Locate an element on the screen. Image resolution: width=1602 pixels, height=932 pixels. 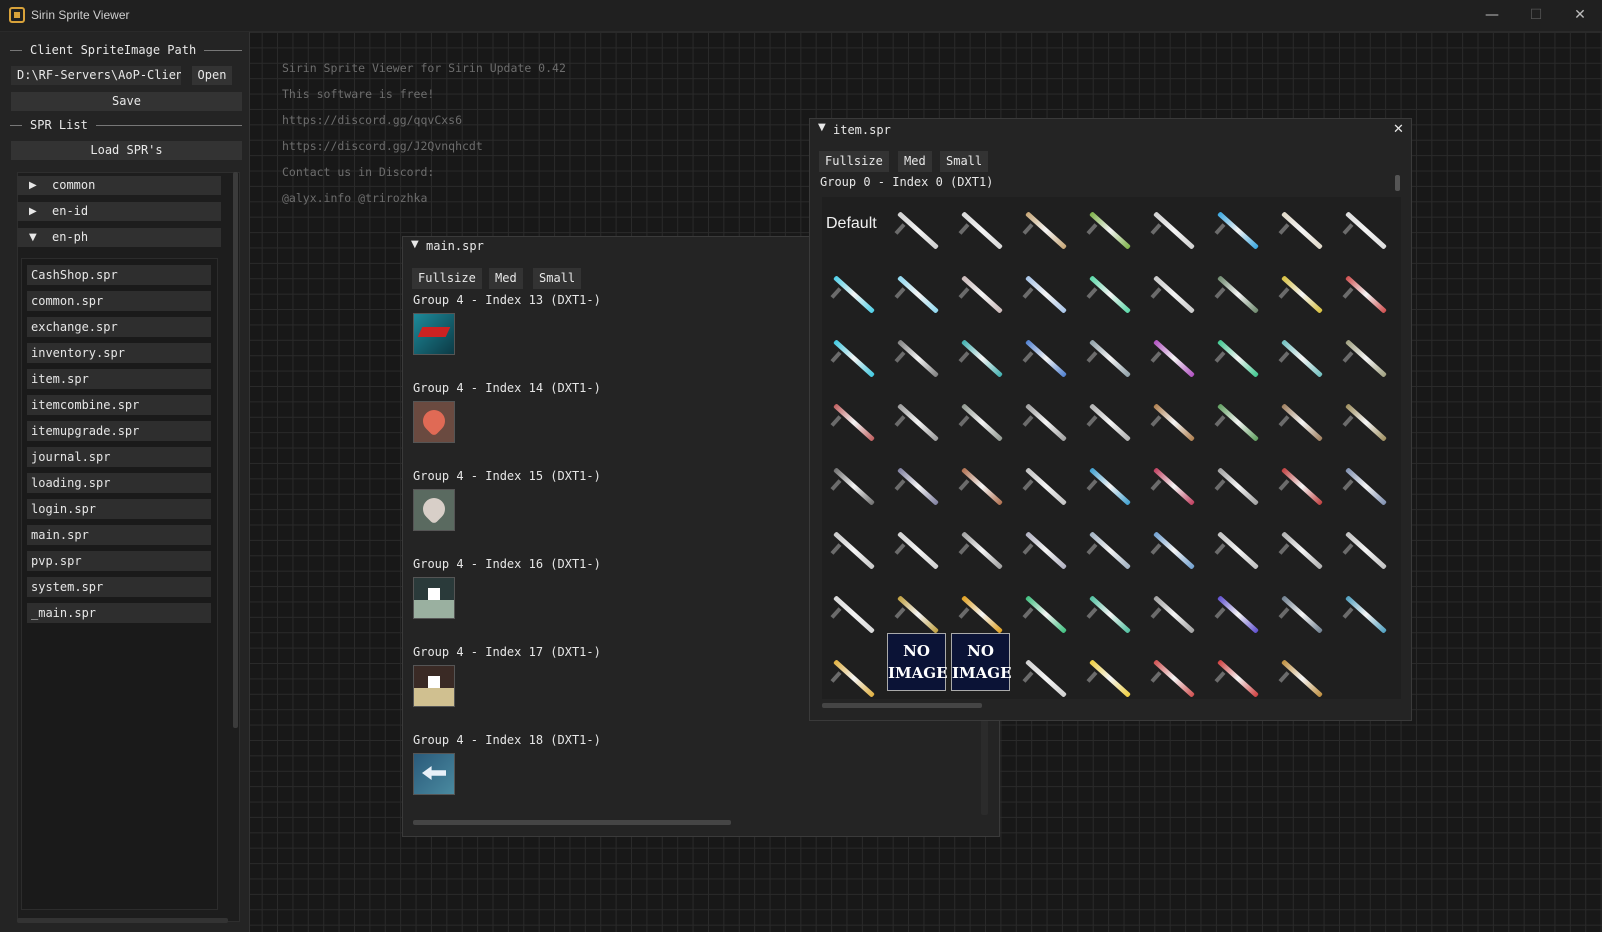
arrow-swap-icon is located at coordinates (434, 774).